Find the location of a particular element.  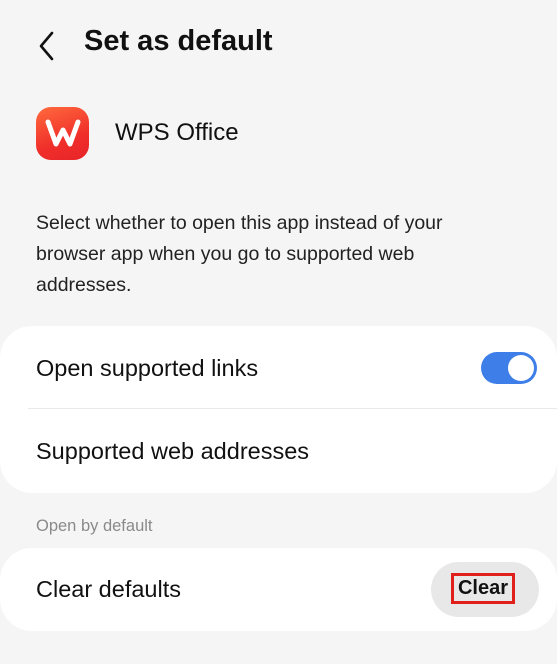

app-name: WPS Office is located at coordinates (177, 132).